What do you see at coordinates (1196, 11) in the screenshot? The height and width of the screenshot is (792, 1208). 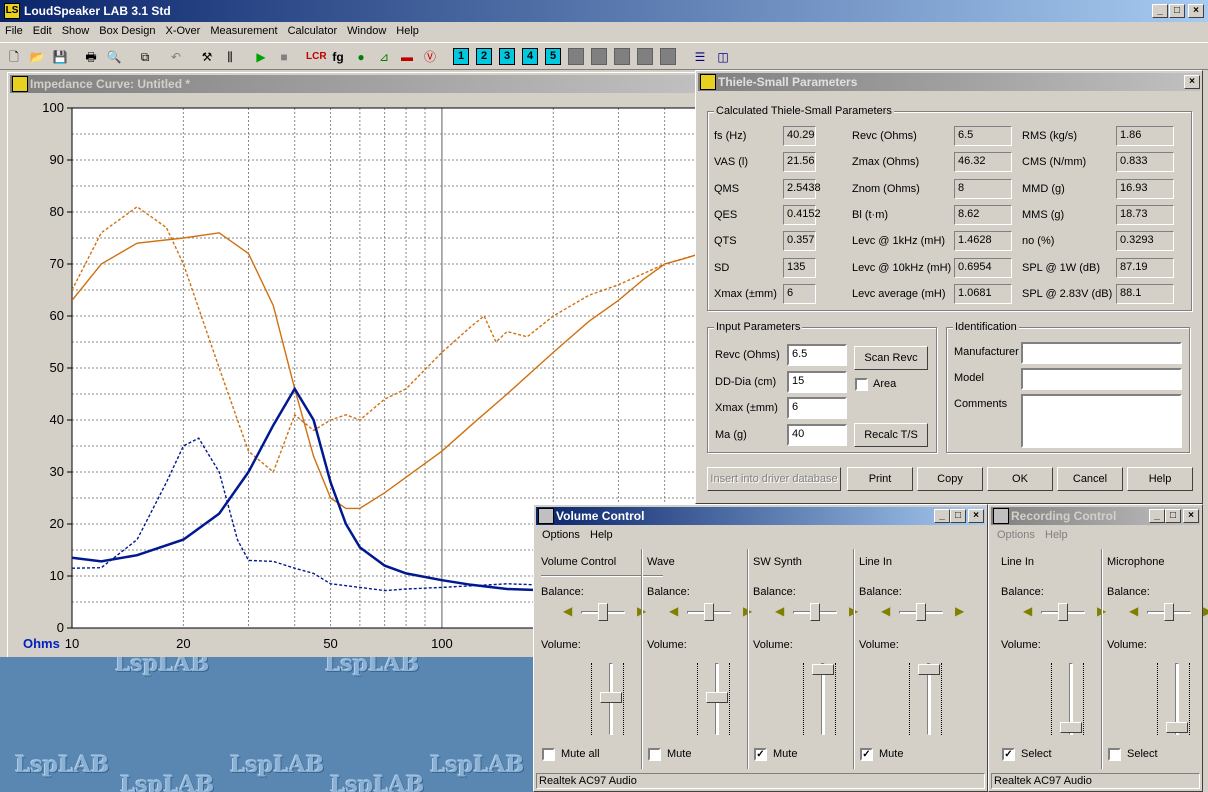 I see `close-button: ×` at bounding box center [1196, 11].